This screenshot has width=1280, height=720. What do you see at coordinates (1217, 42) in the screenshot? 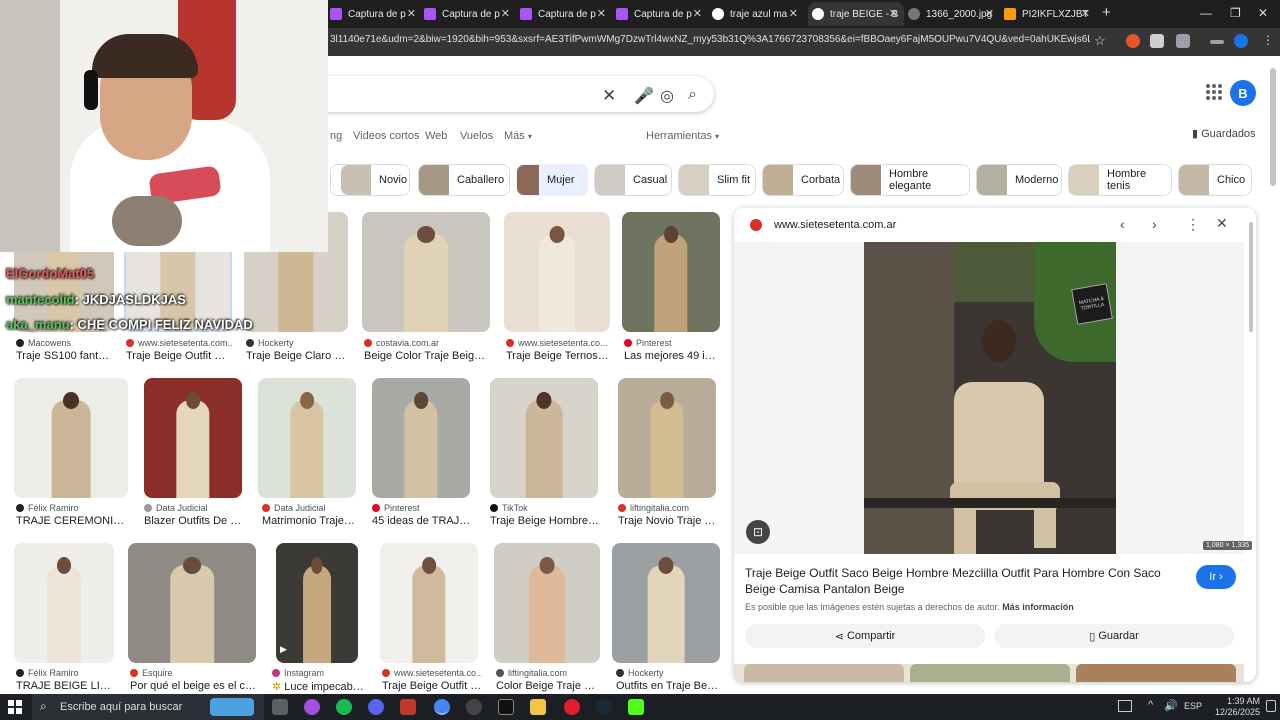
I see `media-icon` at bounding box center [1217, 42].